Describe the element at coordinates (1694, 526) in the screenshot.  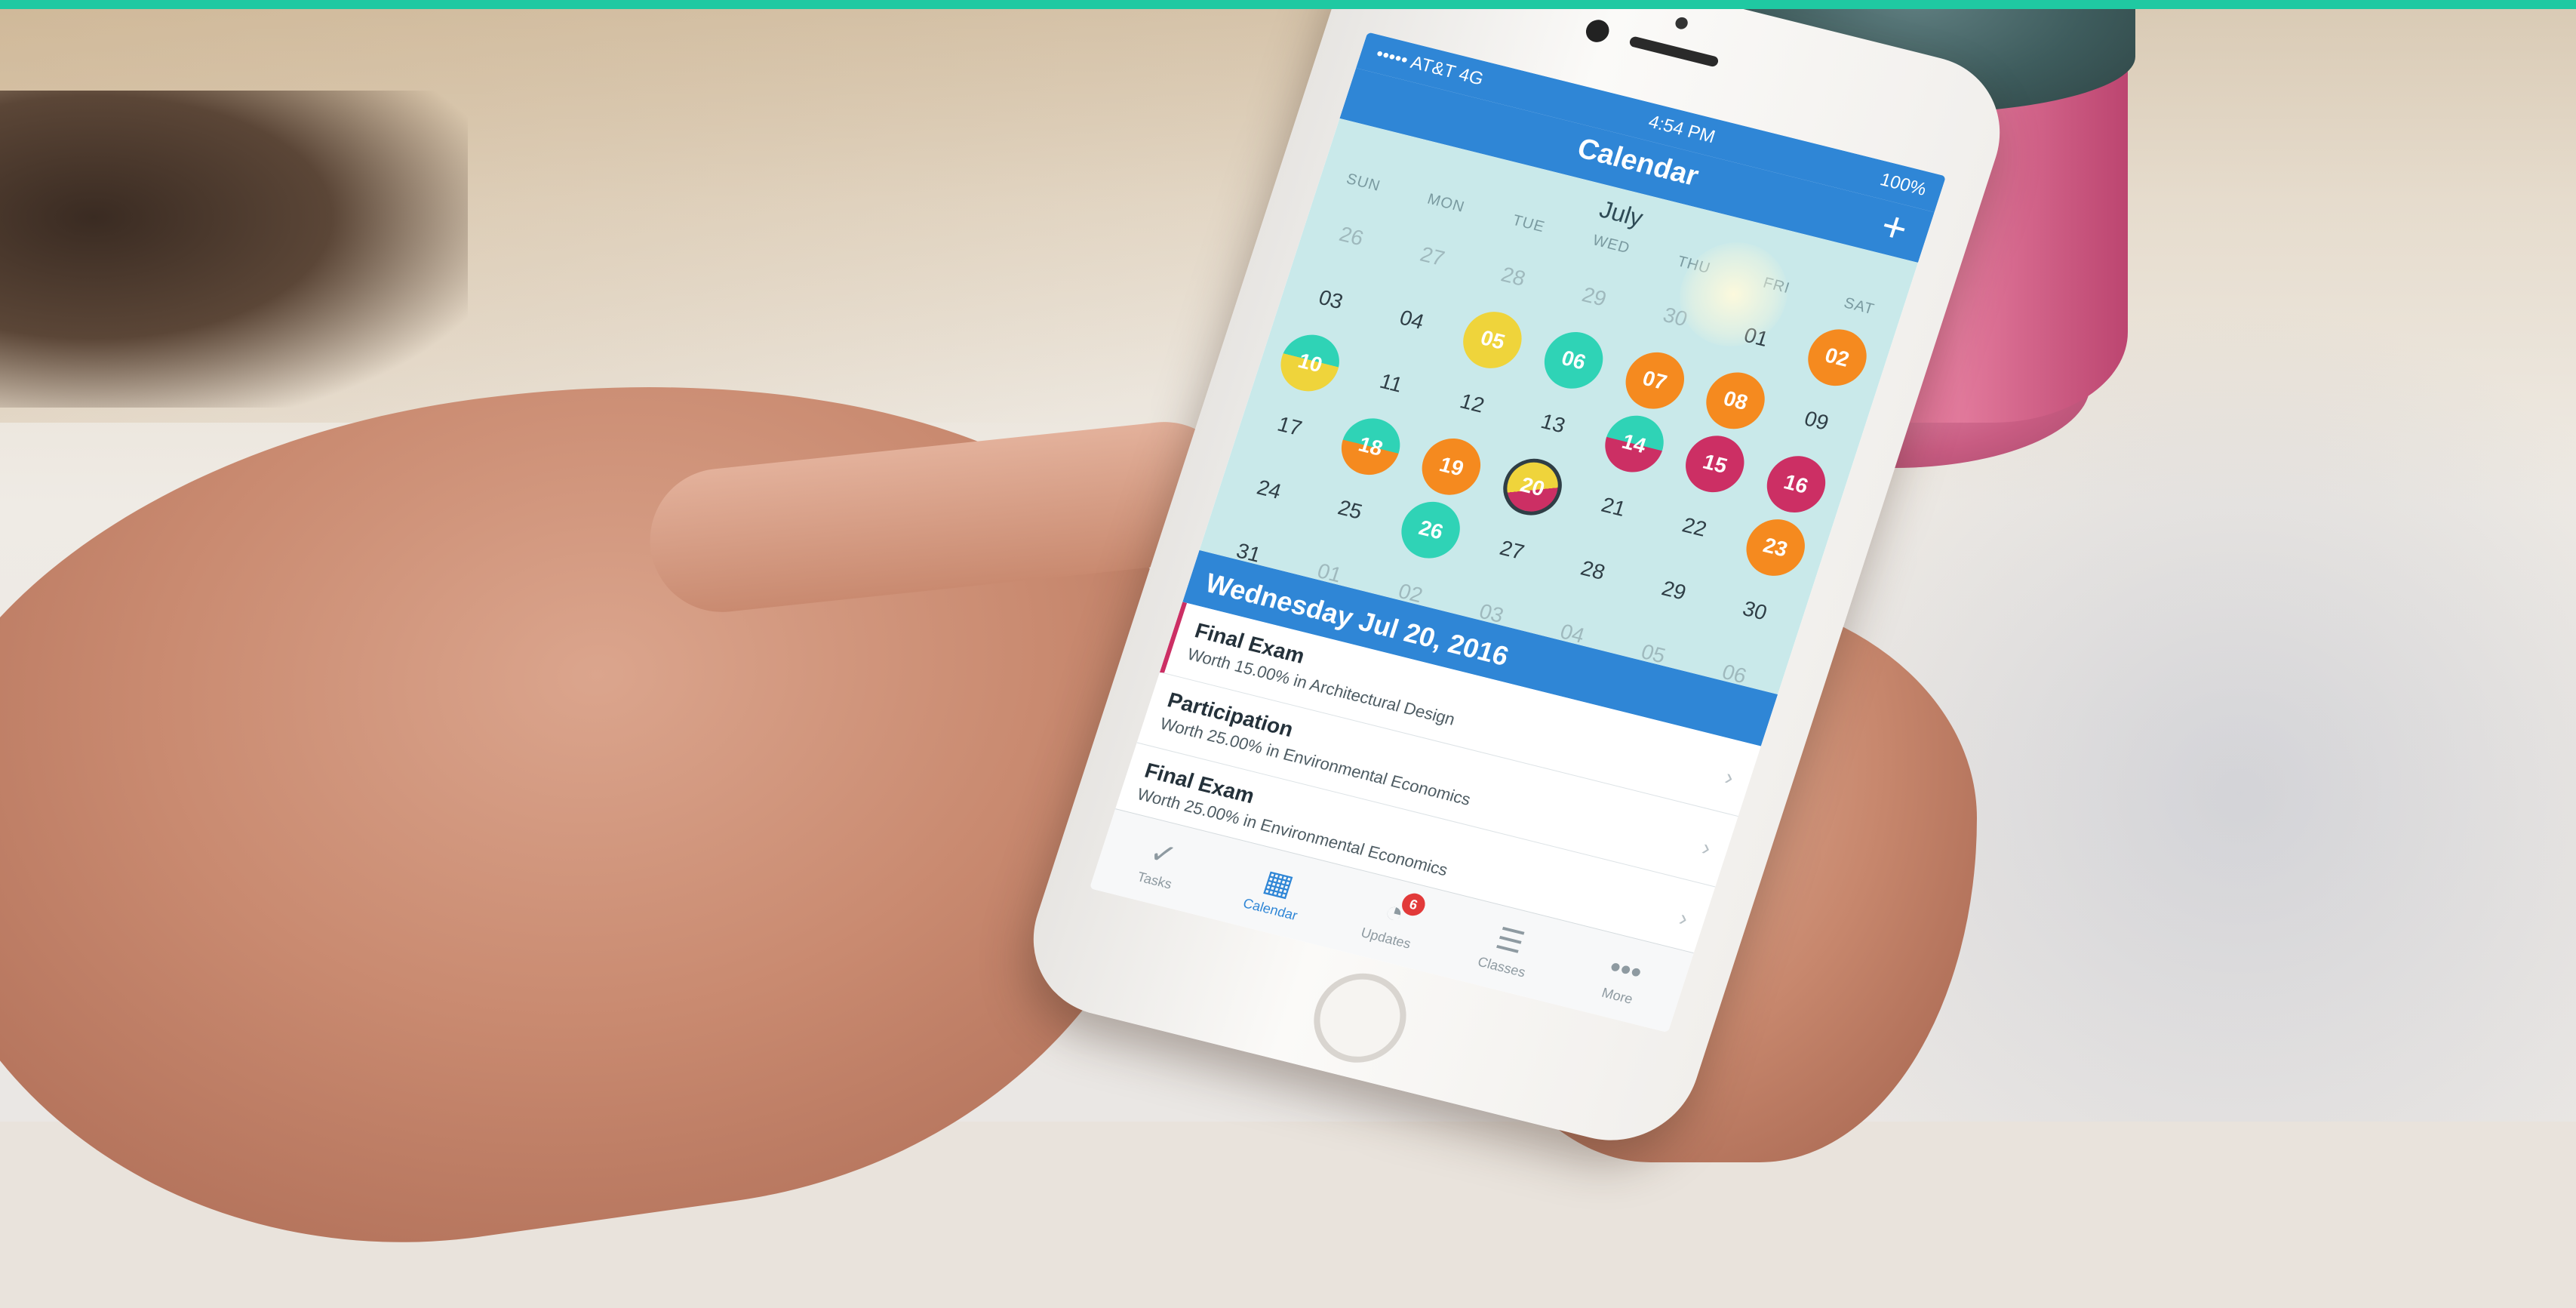
I see `day-number: 22` at that location.